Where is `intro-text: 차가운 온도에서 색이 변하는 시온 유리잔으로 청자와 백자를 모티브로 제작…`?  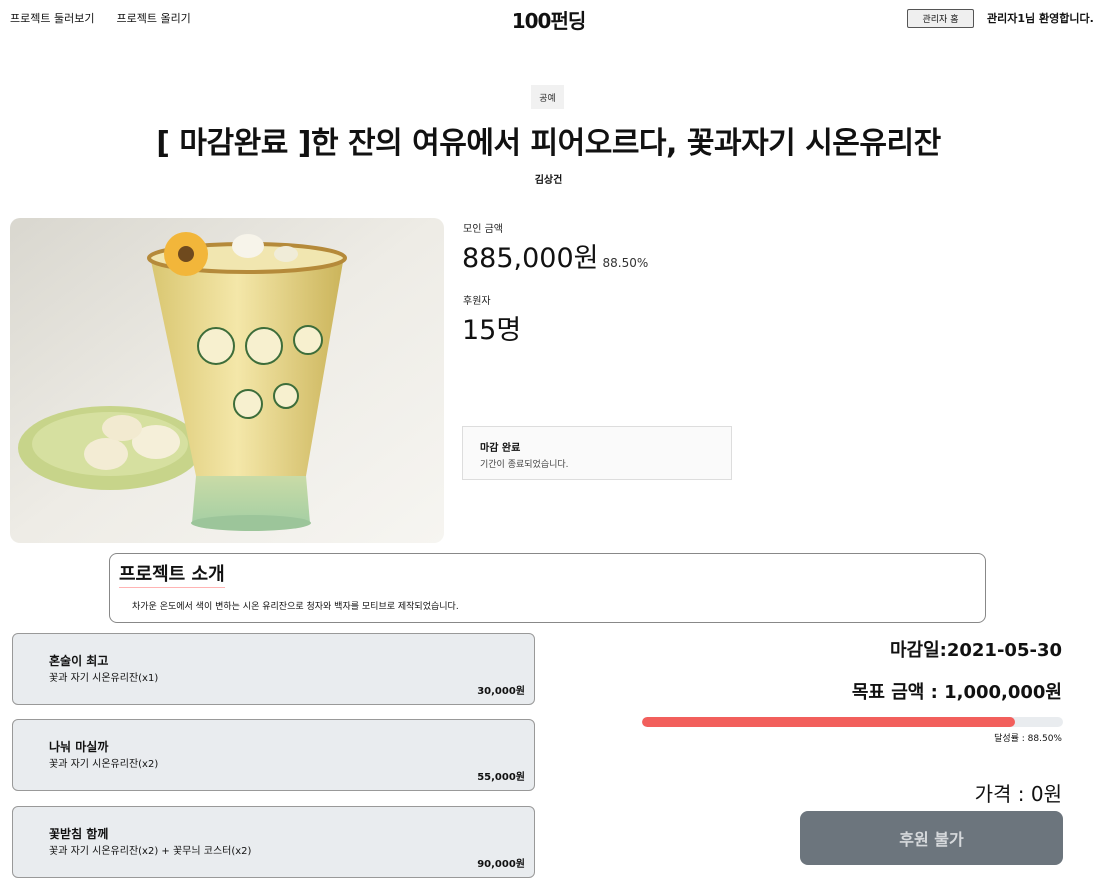 intro-text: 차가운 온도에서 색이 변하는 시온 유리잔으로 청자와 백자를 모티브로 제작… is located at coordinates (295, 607).